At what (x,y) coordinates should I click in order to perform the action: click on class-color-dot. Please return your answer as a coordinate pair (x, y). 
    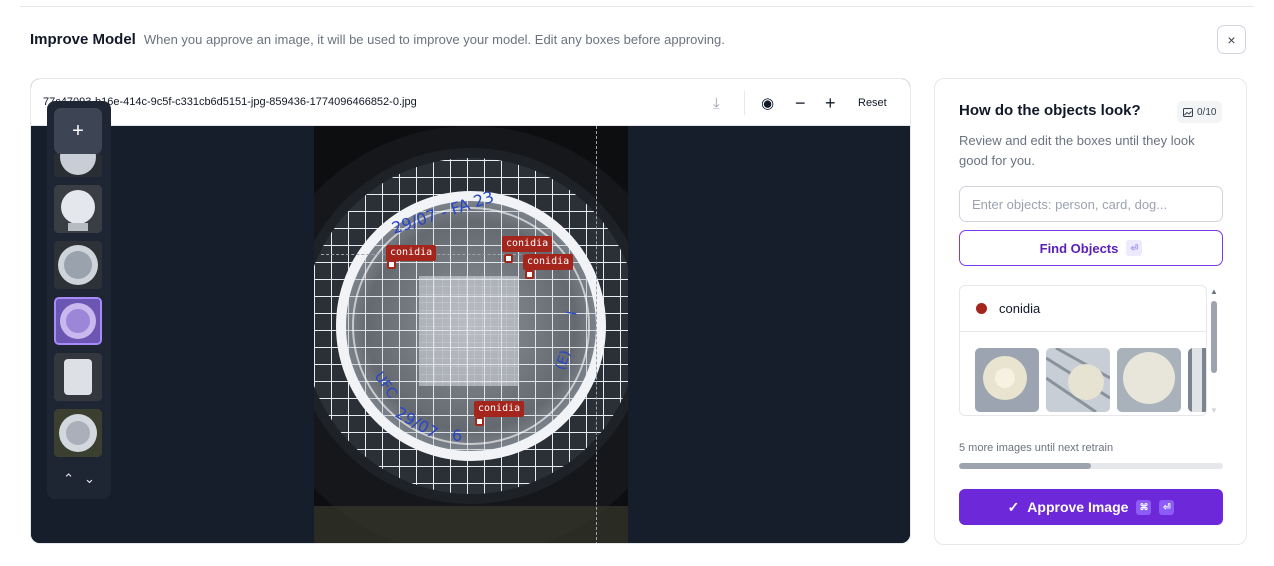
    Looking at the image, I should click on (981, 308).